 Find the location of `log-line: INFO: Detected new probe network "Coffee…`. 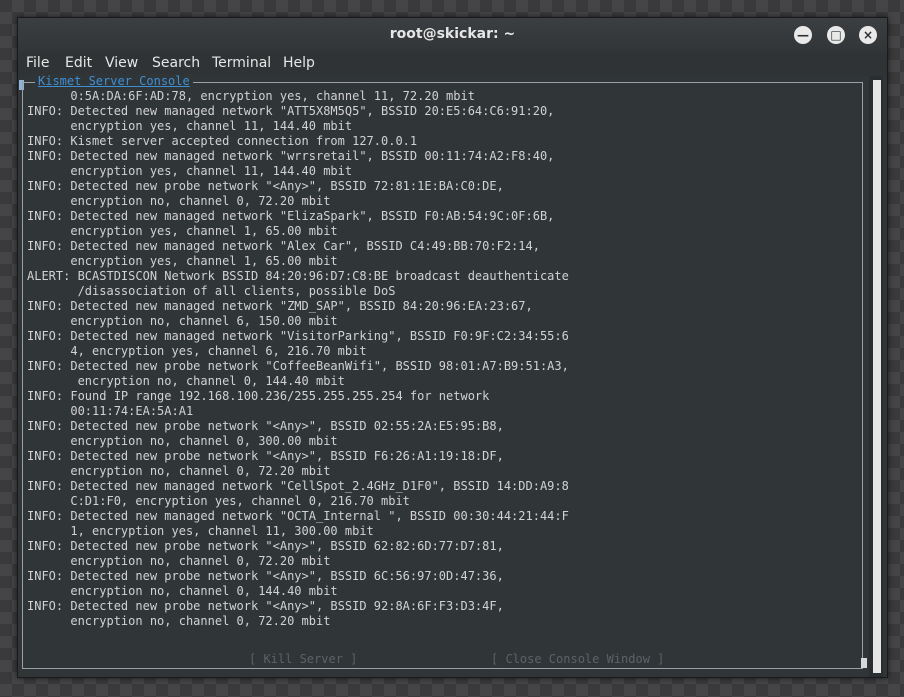

log-line: INFO: Detected new probe network "Coffee… is located at coordinates (298, 366).